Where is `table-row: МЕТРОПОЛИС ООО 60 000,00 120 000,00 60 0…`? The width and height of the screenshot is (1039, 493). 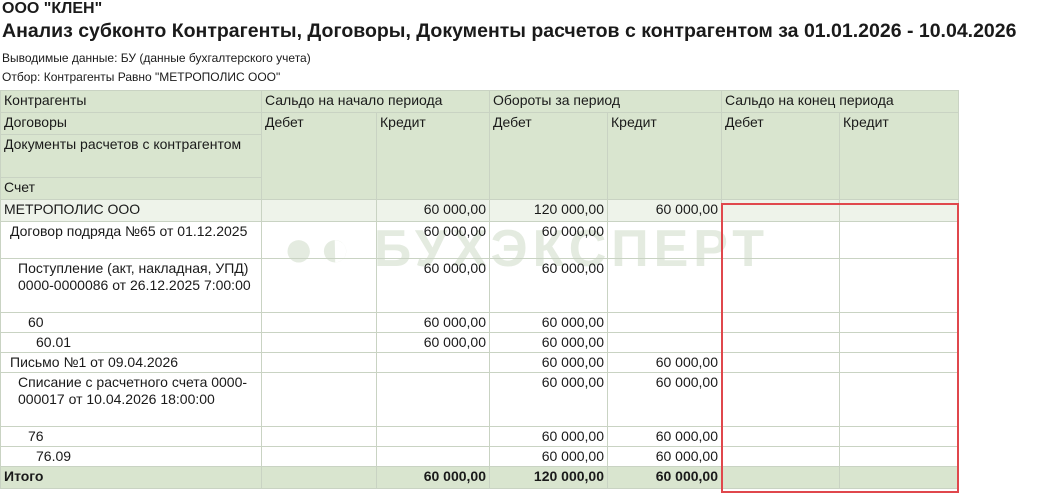
table-row: МЕТРОПОЛИС ООО 60 000,00 120 000,00 60 0… is located at coordinates (480, 210).